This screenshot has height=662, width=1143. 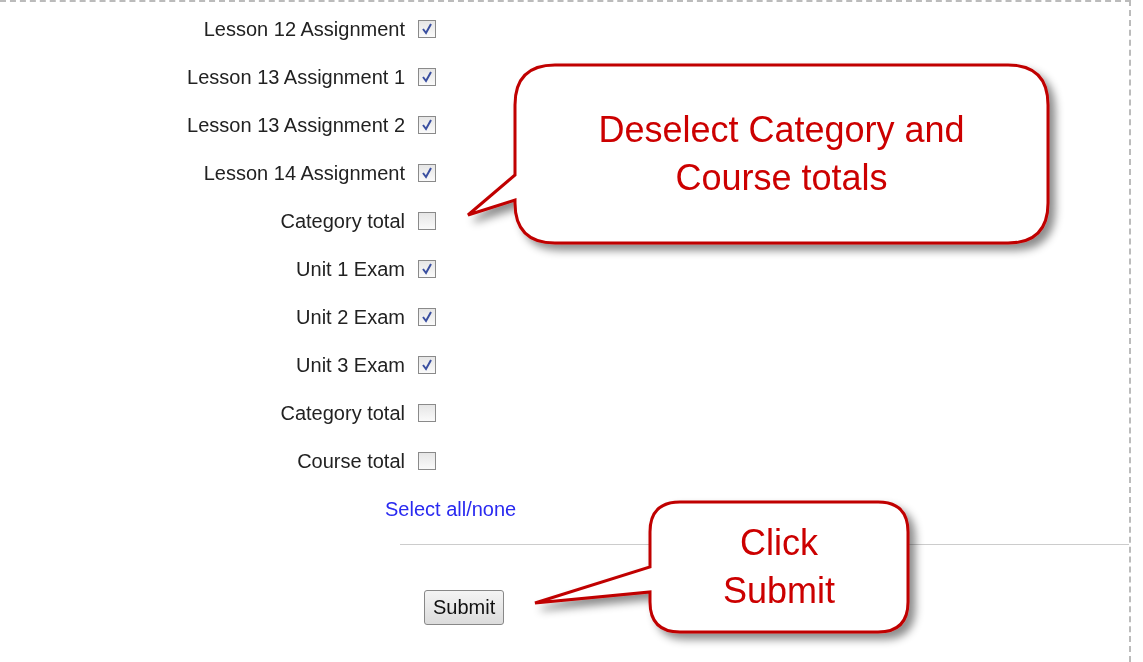 What do you see at coordinates (304, 29) in the screenshot?
I see `item-label: Lesson 12 Assignment` at bounding box center [304, 29].